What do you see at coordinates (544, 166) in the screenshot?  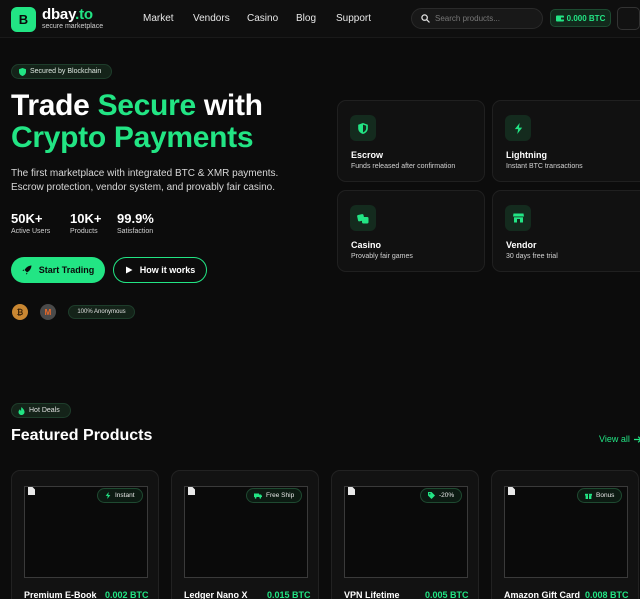 I see `feature-desc: Instant BTC transactions` at bounding box center [544, 166].